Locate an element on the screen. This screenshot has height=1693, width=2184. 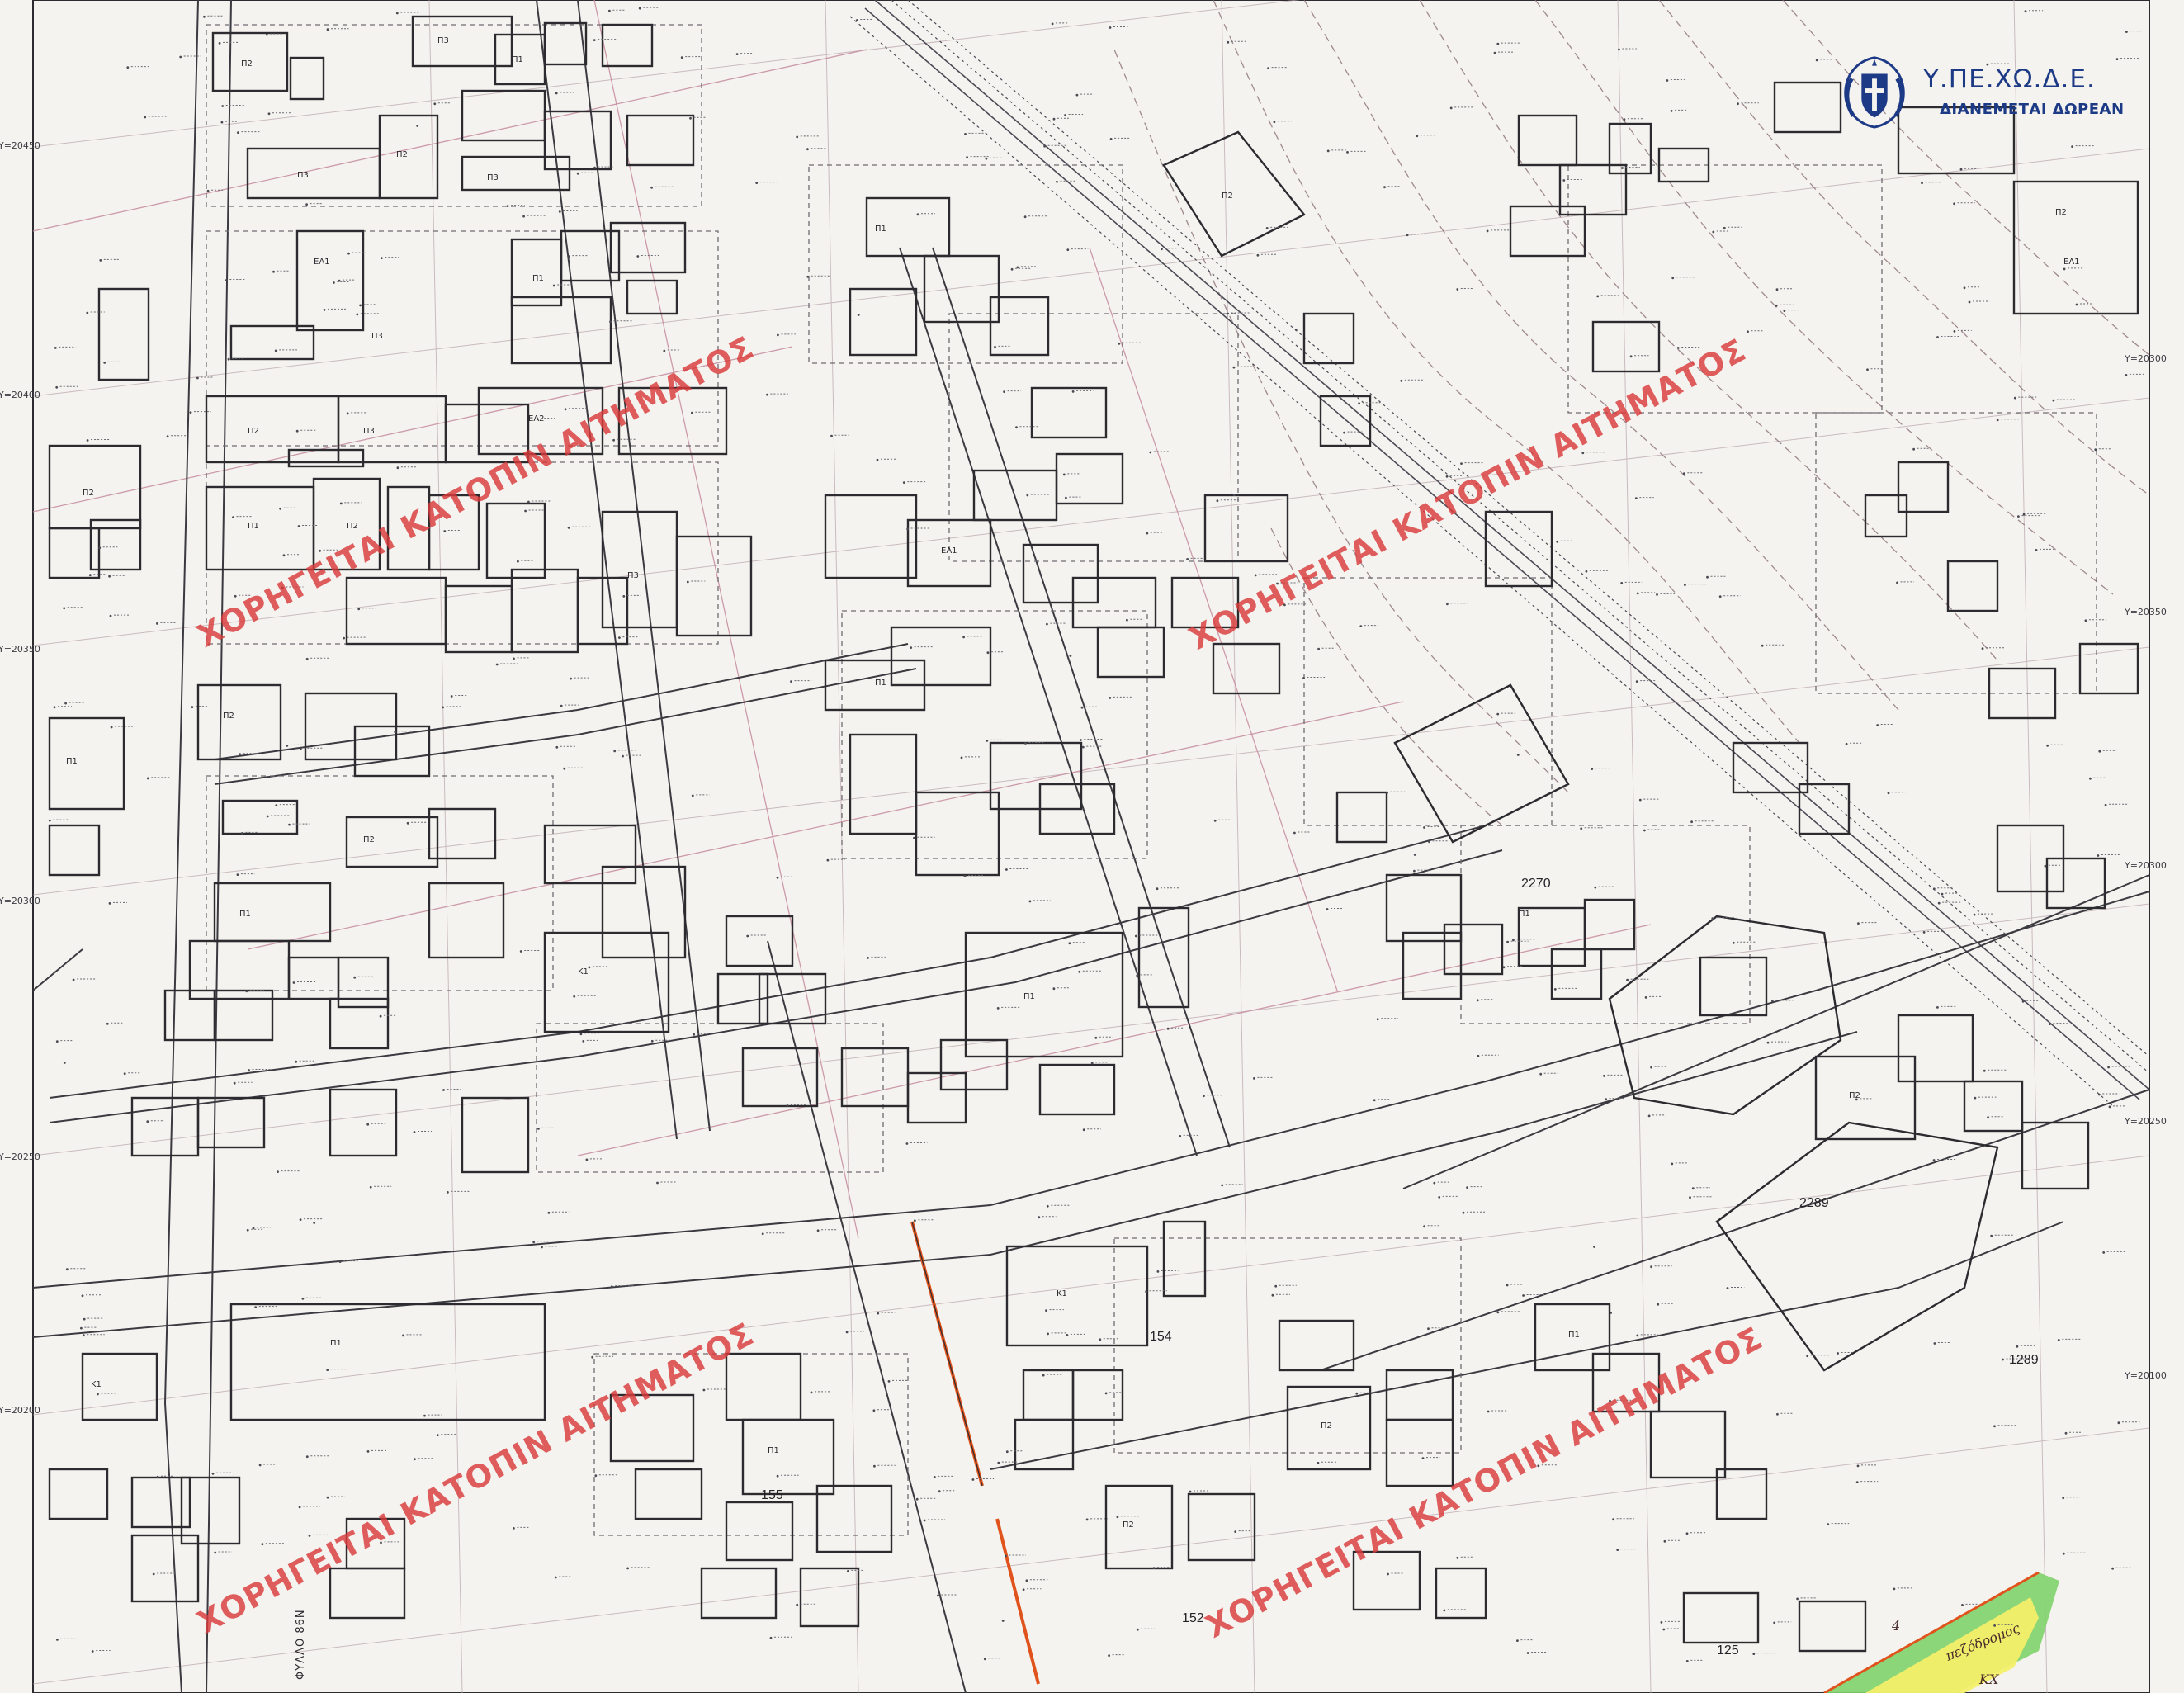
block-number: 2289 is located at coordinates (1814, 1203).